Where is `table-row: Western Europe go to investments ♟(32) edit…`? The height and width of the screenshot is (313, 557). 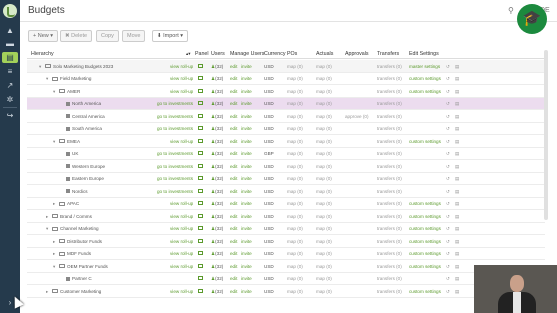
table-row: Western Europe go to investments ♟(32) edit… is located at coordinates (286, 166).